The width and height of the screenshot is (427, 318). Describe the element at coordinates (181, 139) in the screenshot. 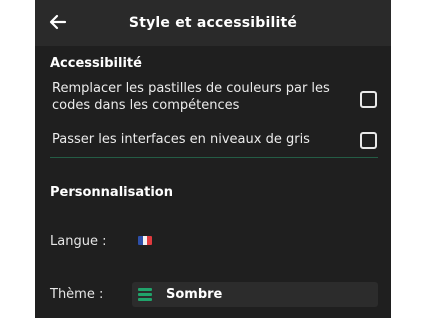

I see `option-grayscale-label: Passer les interfaces en niveaux de gris` at that location.